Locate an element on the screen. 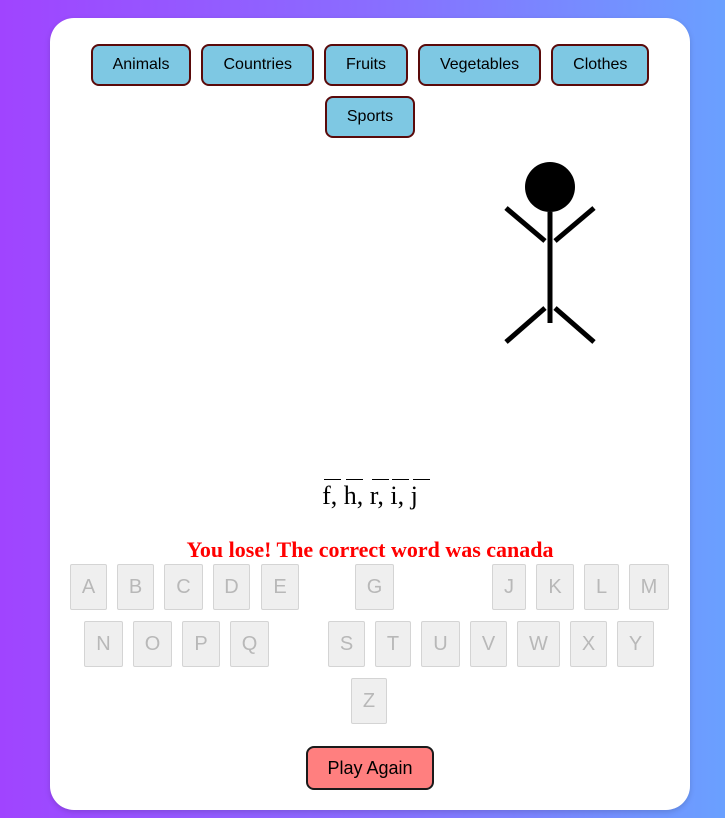 The width and height of the screenshot is (725, 818). category-fruits-button: Fruits is located at coordinates (365, 65).